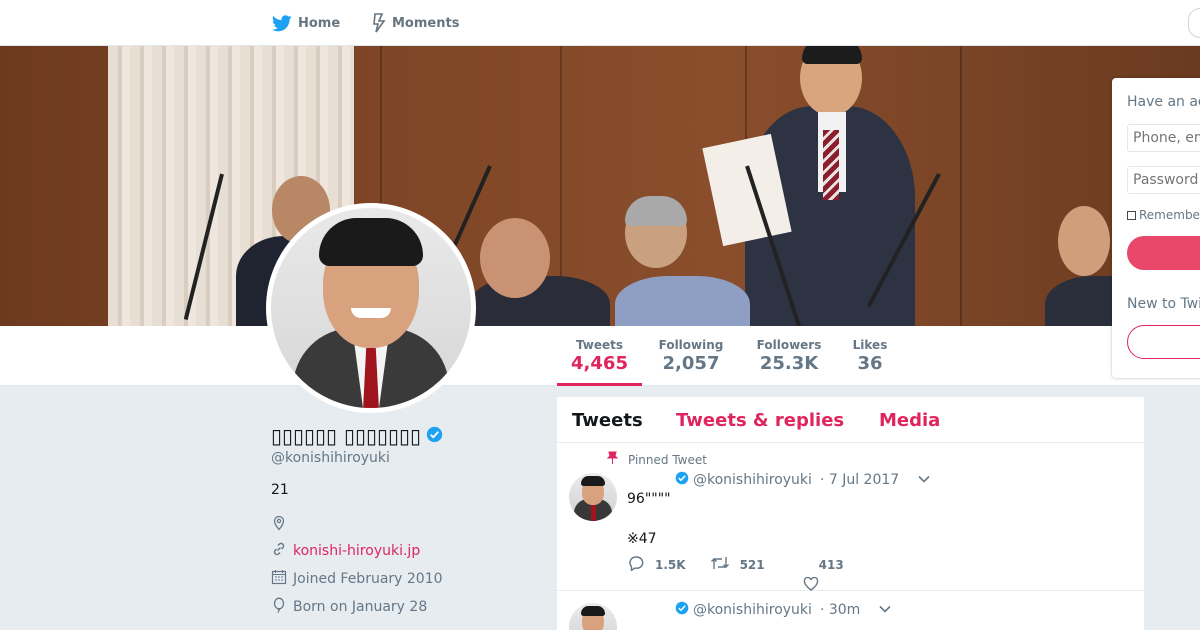 This screenshot has height=630, width=1200. I want to click on avatar-photo, so click(371, 308).